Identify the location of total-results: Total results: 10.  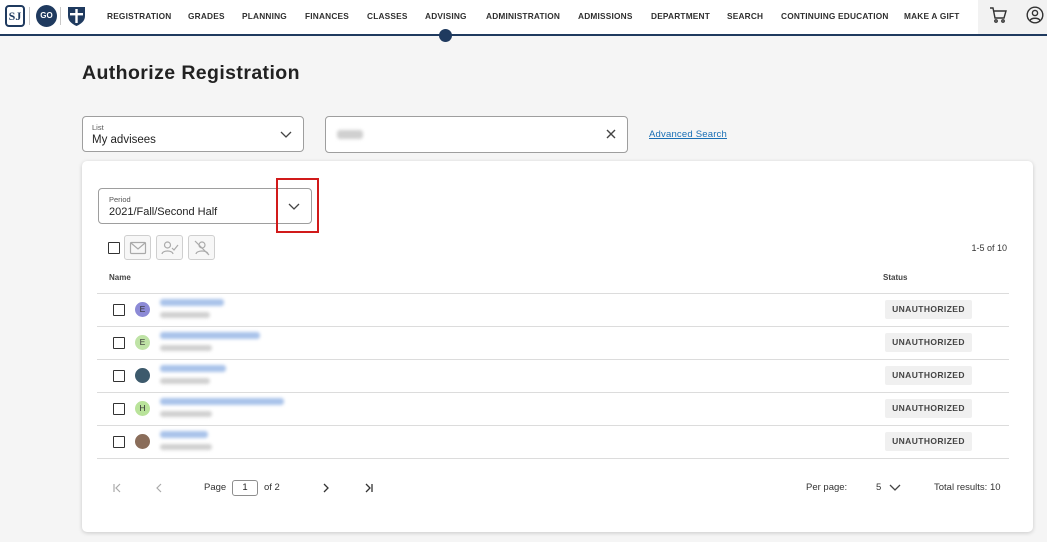
(967, 487).